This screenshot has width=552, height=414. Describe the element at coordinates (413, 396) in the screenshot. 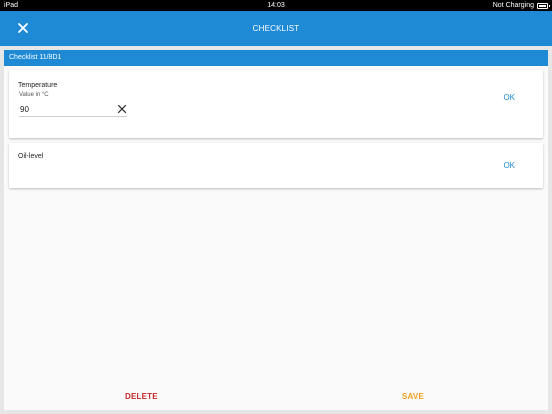

I see `save-button: SAVE` at that location.